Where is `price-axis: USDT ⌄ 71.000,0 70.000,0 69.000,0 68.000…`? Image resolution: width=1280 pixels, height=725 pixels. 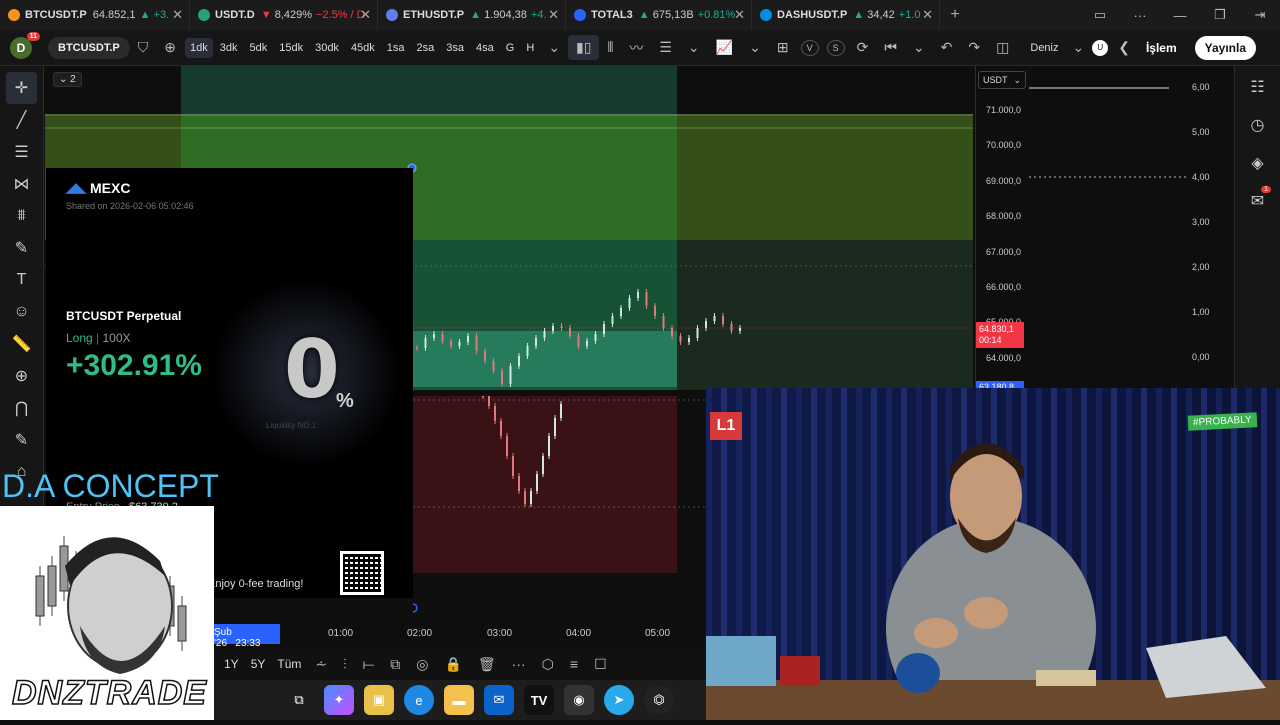
price-axis: USDT ⌄ 71.000,0 70.000,0 69.000,0 68.000… is located at coordinates (1001, 231).